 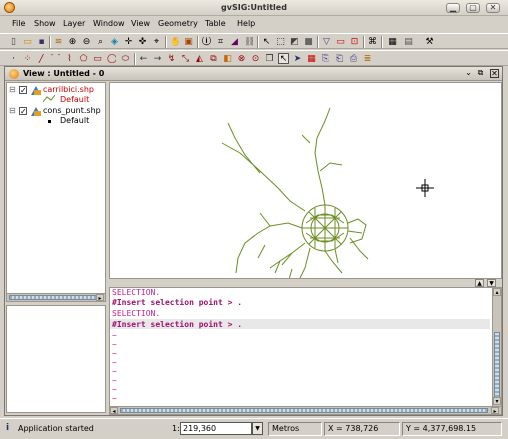 What do you see at coordinates (13, 58) in the screenshot?
I see `point-icon: ·` at bounding box center [13, 58].